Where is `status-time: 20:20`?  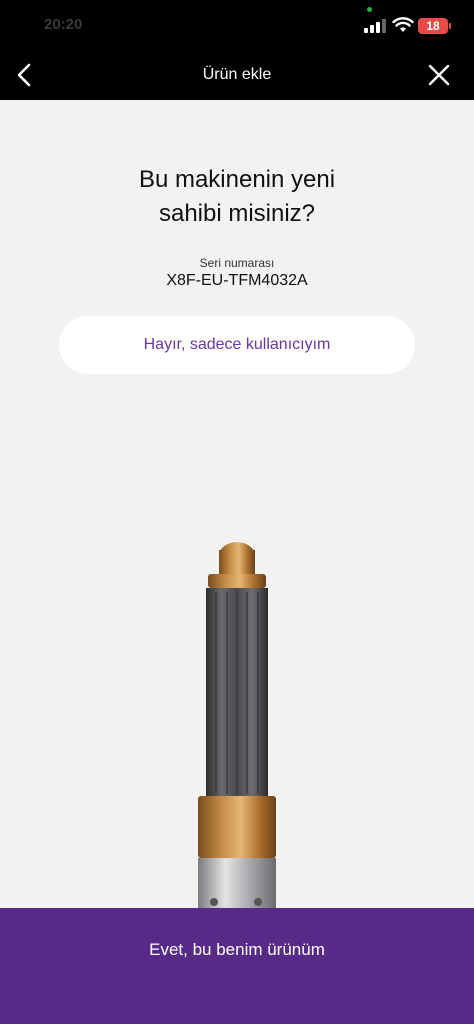 status-time: 20:20 is located at coordinates (63, 24).